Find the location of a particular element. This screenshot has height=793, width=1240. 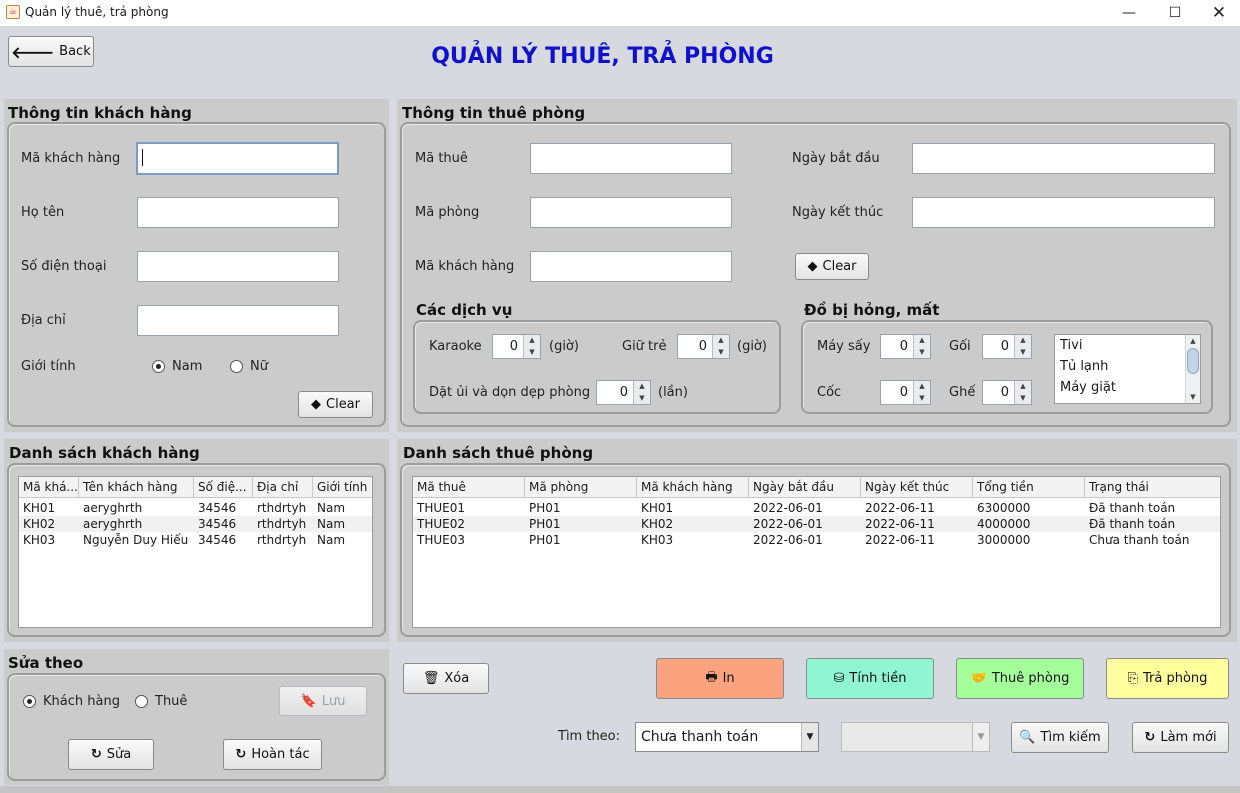

cup-value: 0 is located at coordinates (903, 392).